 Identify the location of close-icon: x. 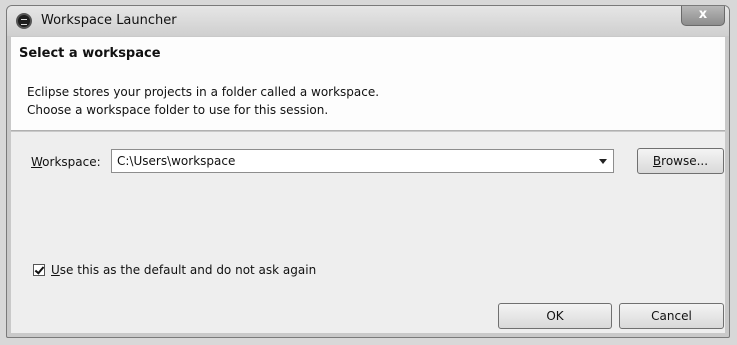
(703, 14).